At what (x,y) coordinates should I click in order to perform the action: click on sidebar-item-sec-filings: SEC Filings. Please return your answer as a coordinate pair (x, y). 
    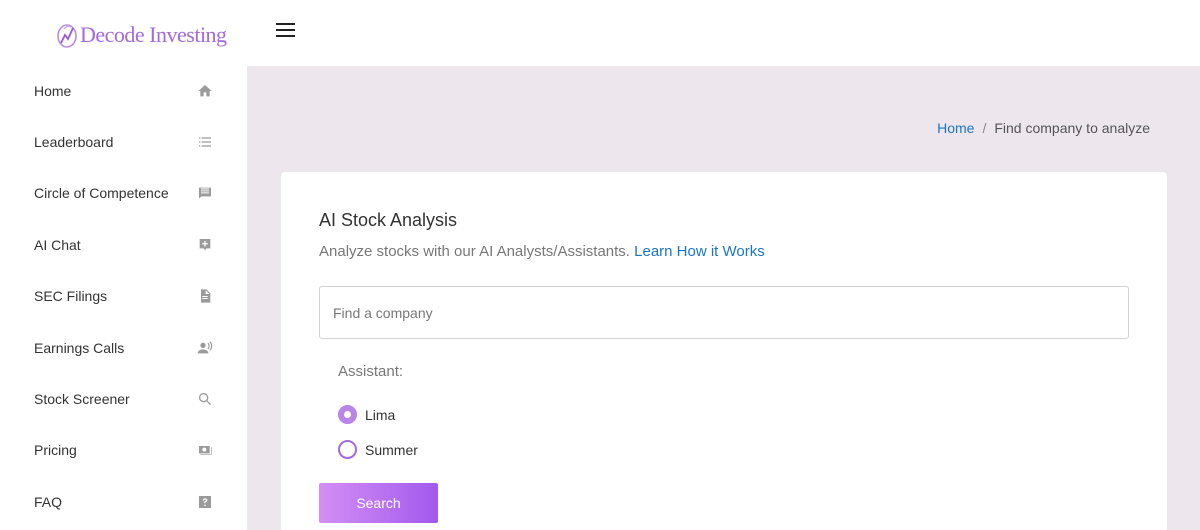
    Looking at the image, I should click on (123, 296).